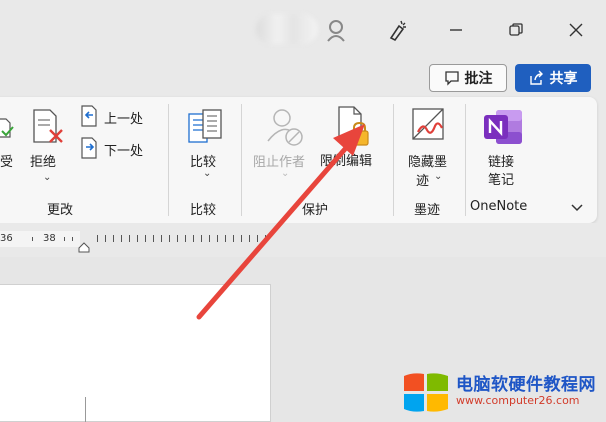  What do you see at coordinates (526, 385) in the screenshot?
I see `watermark-title: 电脑软硬件教程网` at bounding box center [526, 385].